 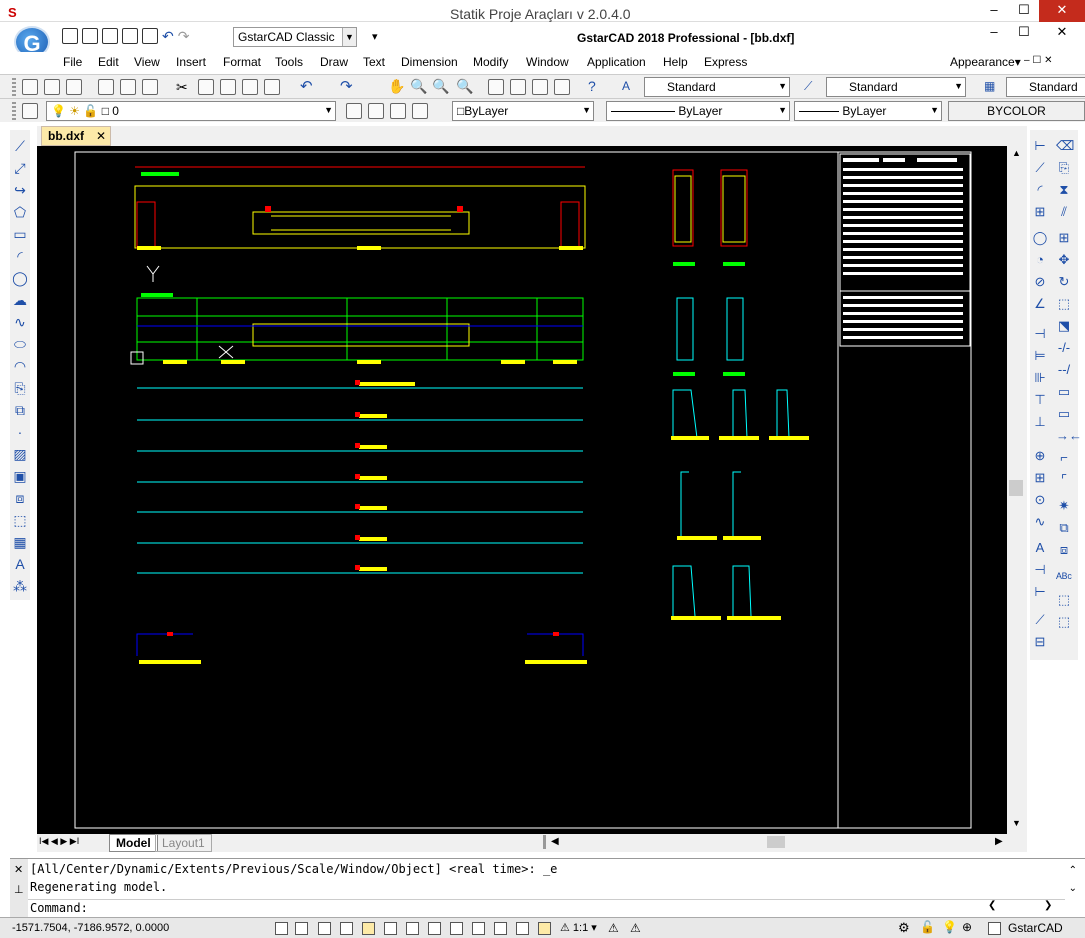 I want to click on mtext-icon: A, so click(x=20, y=564).